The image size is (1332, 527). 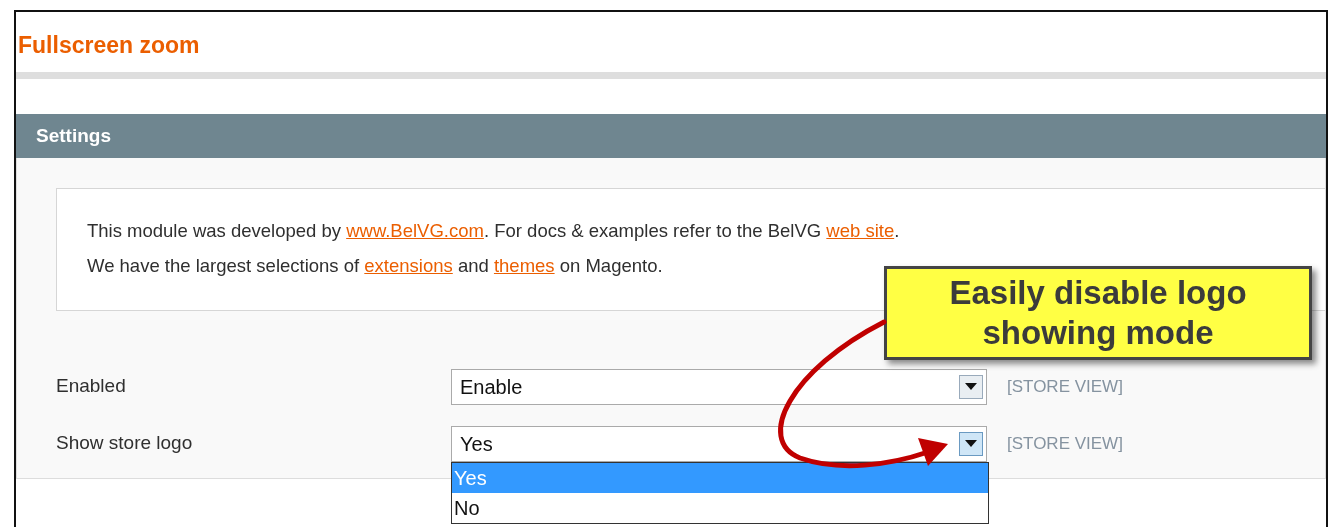 What do you see at coordinates (860, 230) in the screenshot?
I see `link: web site` at bounding box center [860, 230].